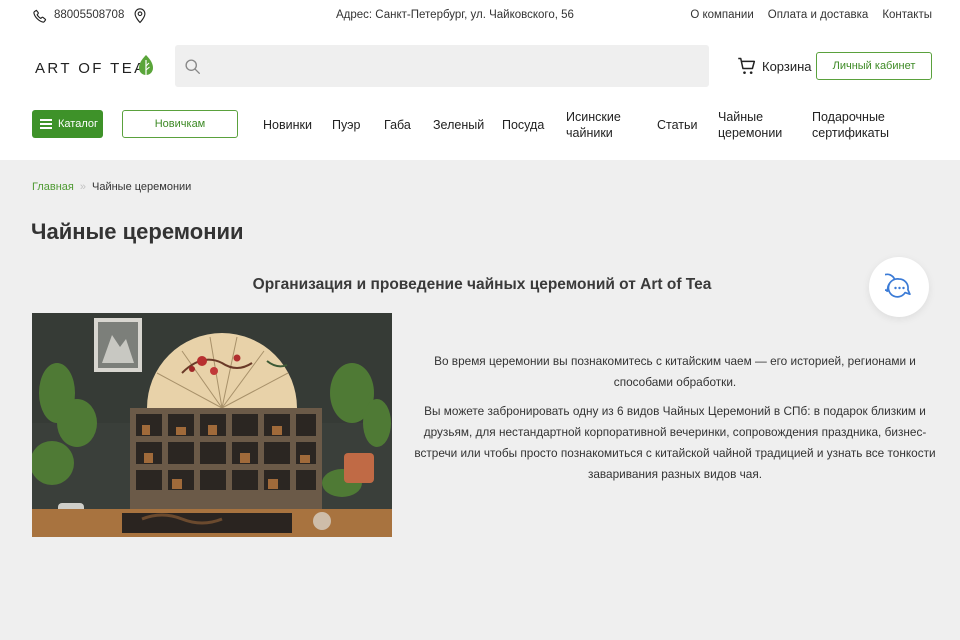  Describe the element at coordinates (212, 425) in the screenshot. I see `tea-ceremony-photo` at that location.